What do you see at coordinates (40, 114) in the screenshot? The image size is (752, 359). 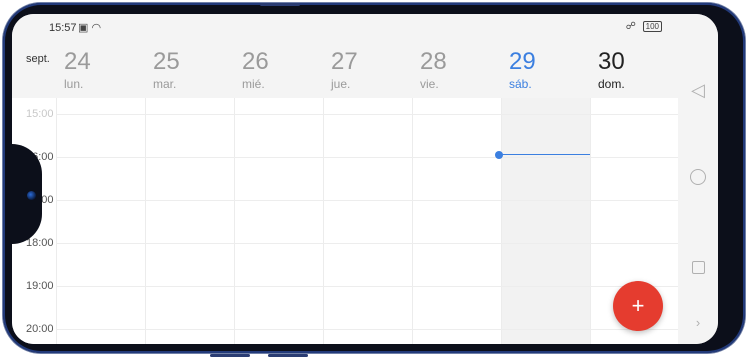 I see `time-label: 15:00` at bounding box center [40, 114].